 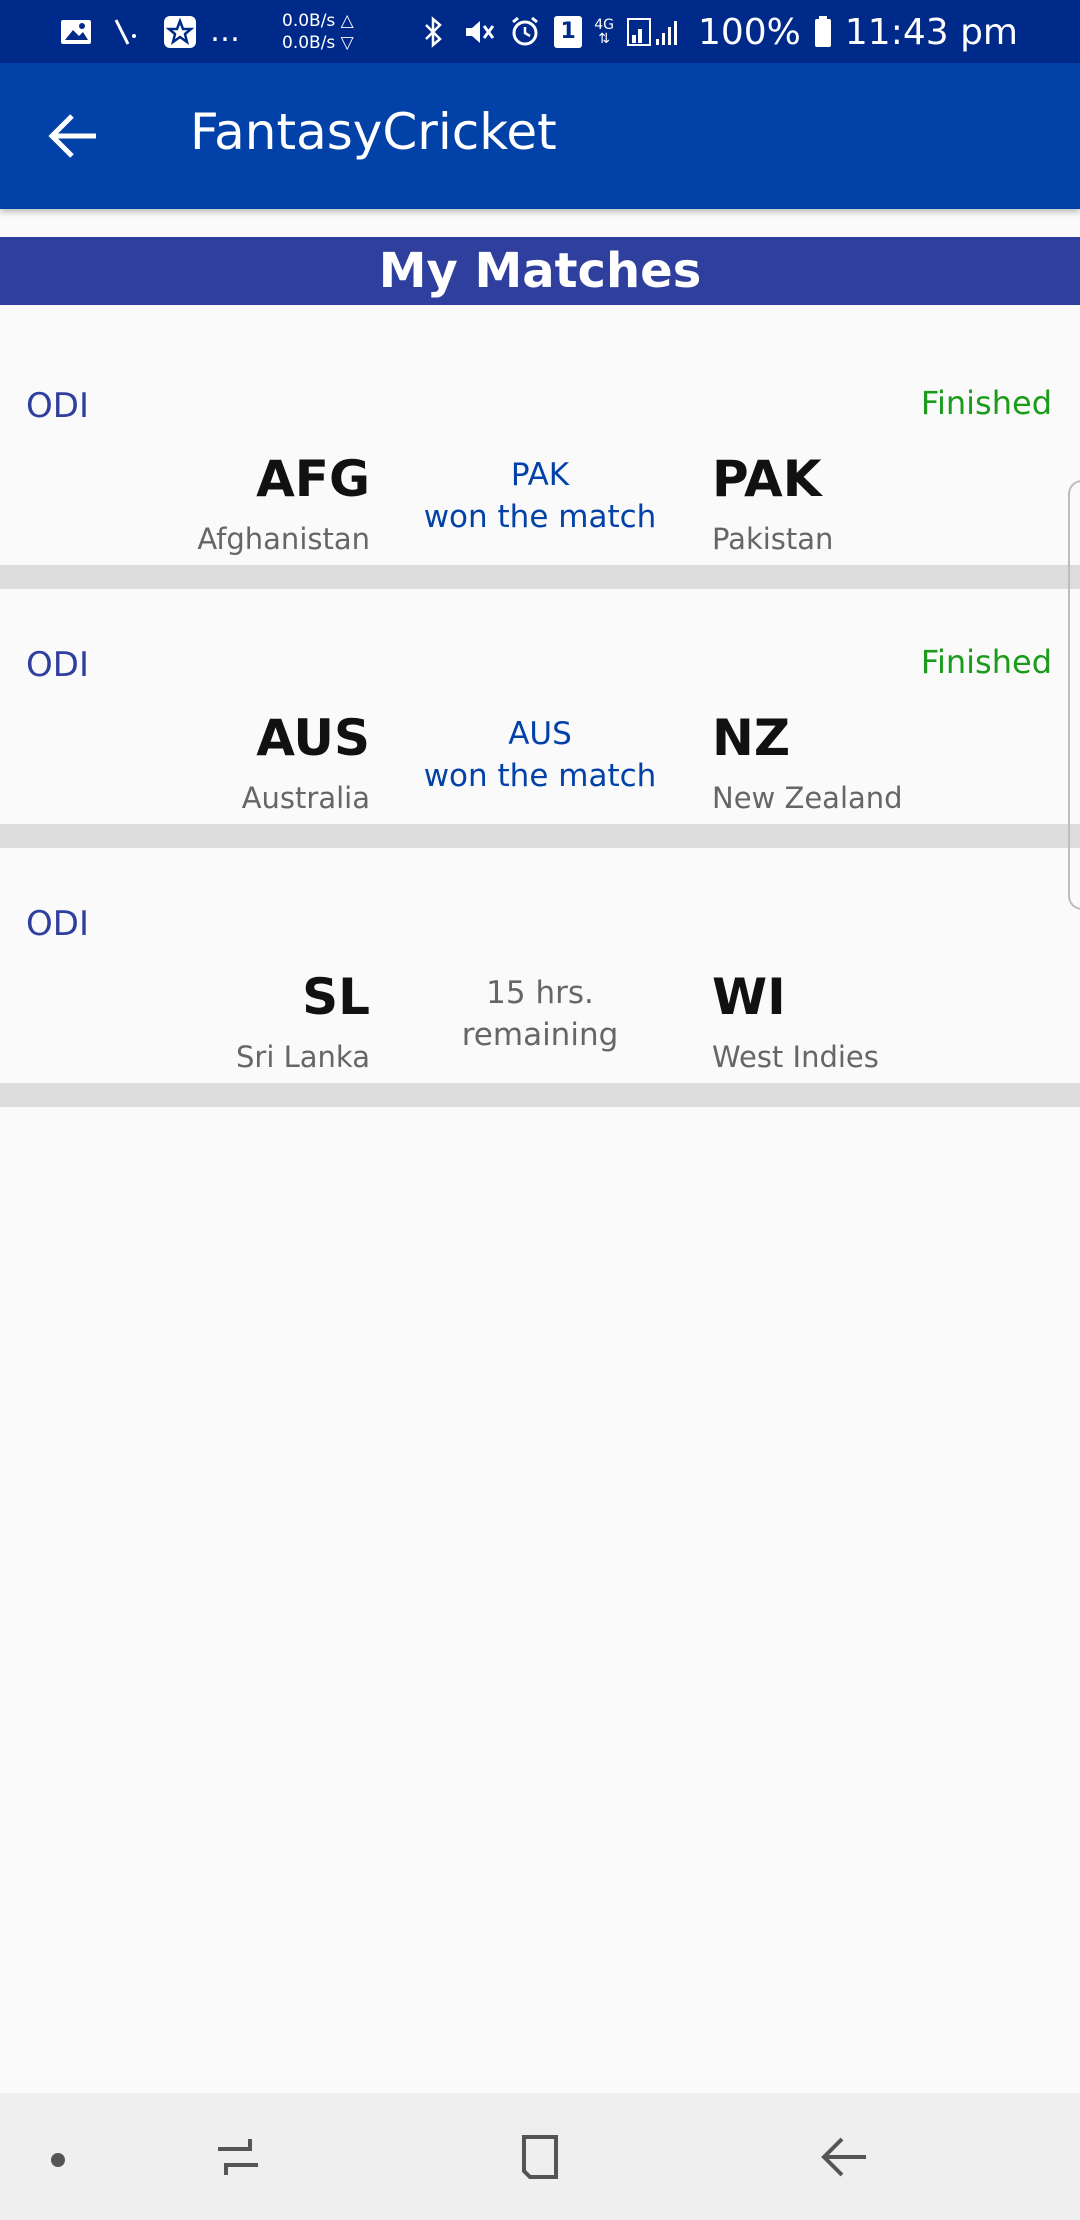 What do you see at coordinates (73, 136) in the screenshot?
I see `arrow-left-icon` at bounding box center [73, 136].